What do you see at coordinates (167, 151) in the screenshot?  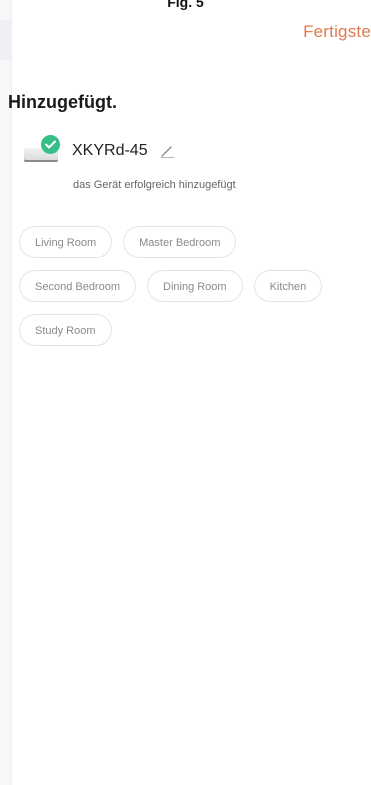 I see `edit-pencil-icon` at bounding box center [167, 151].